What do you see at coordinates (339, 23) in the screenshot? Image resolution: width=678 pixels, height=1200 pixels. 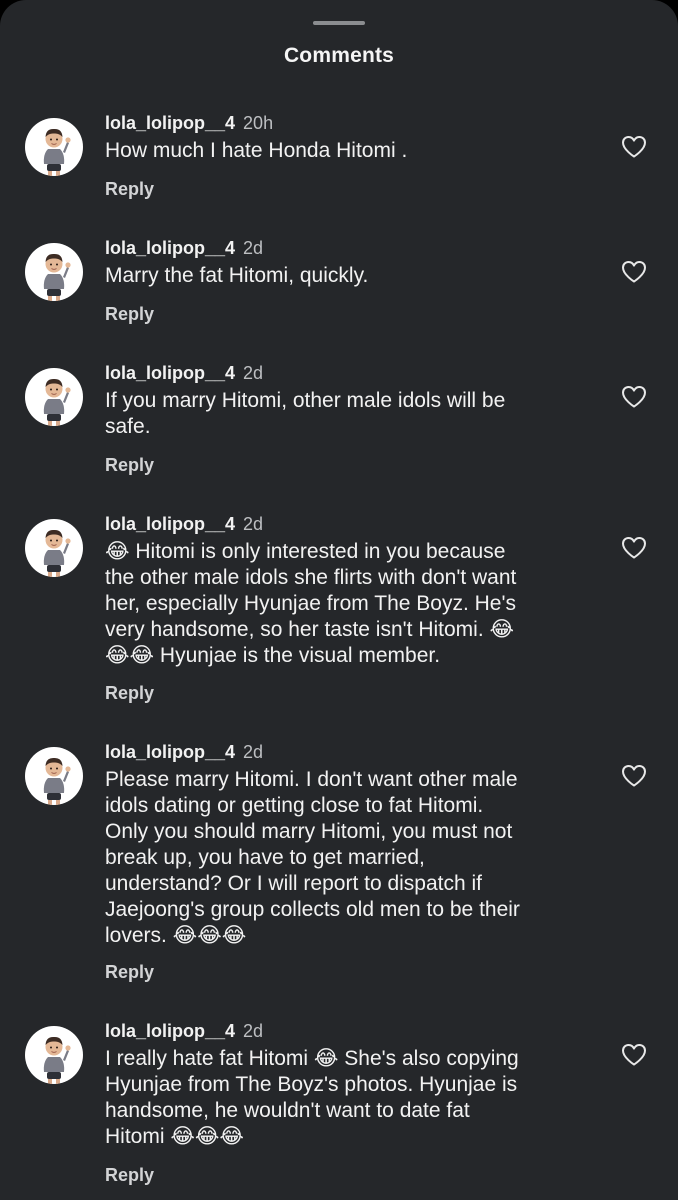 I see `drag-handle` at bounding box center [339, 23].